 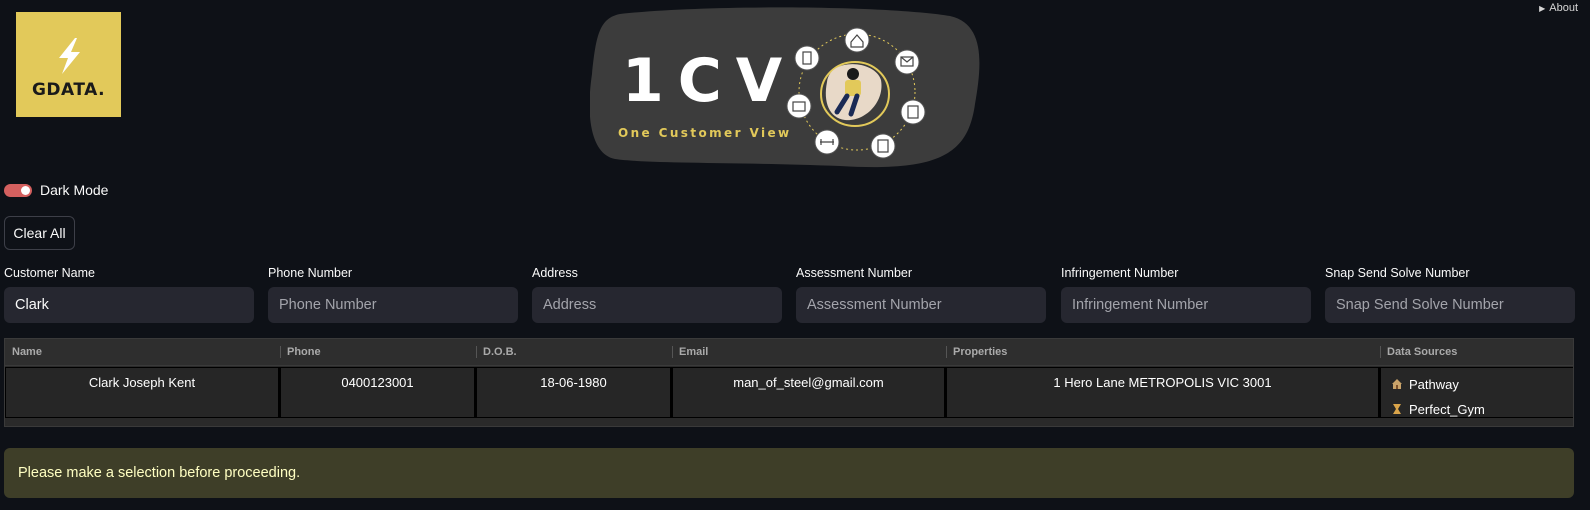 I want to click on customer-name-field: Customer Name, so click(x=129, y=294).